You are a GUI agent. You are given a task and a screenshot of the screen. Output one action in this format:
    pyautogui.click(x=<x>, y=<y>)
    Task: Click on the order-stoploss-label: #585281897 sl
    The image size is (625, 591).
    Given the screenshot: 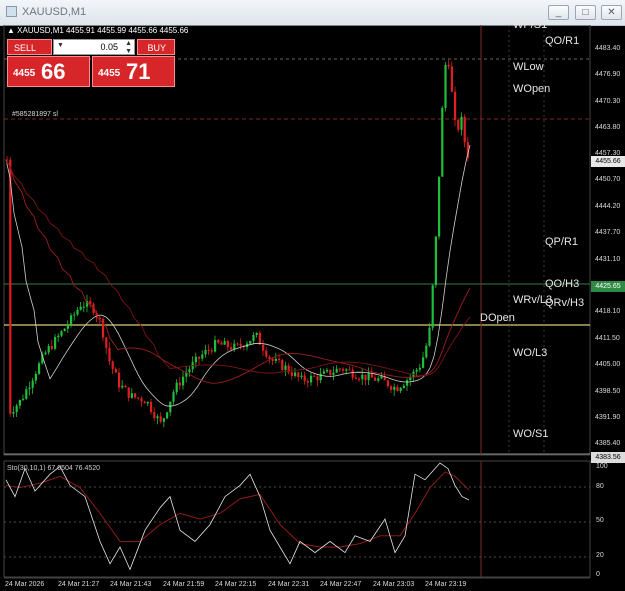 What is the action you would take?
    pyautogui.click(x=35, y=114)
    